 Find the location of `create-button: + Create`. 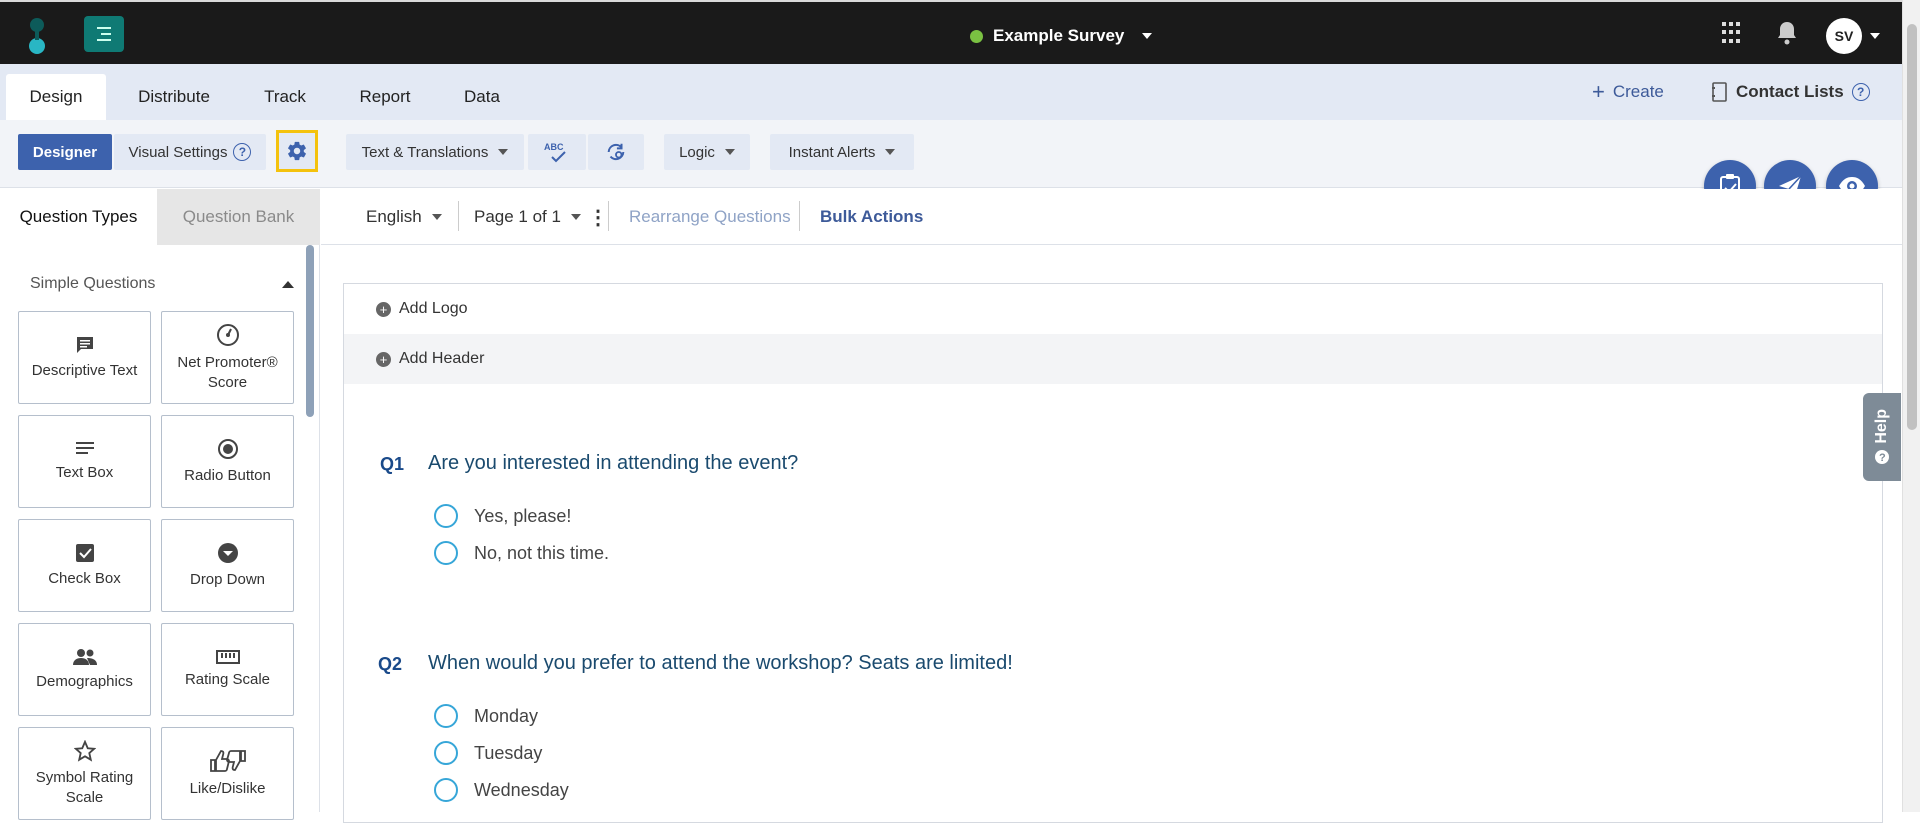

create-button: + Create is located at coordinates (1628, 92).